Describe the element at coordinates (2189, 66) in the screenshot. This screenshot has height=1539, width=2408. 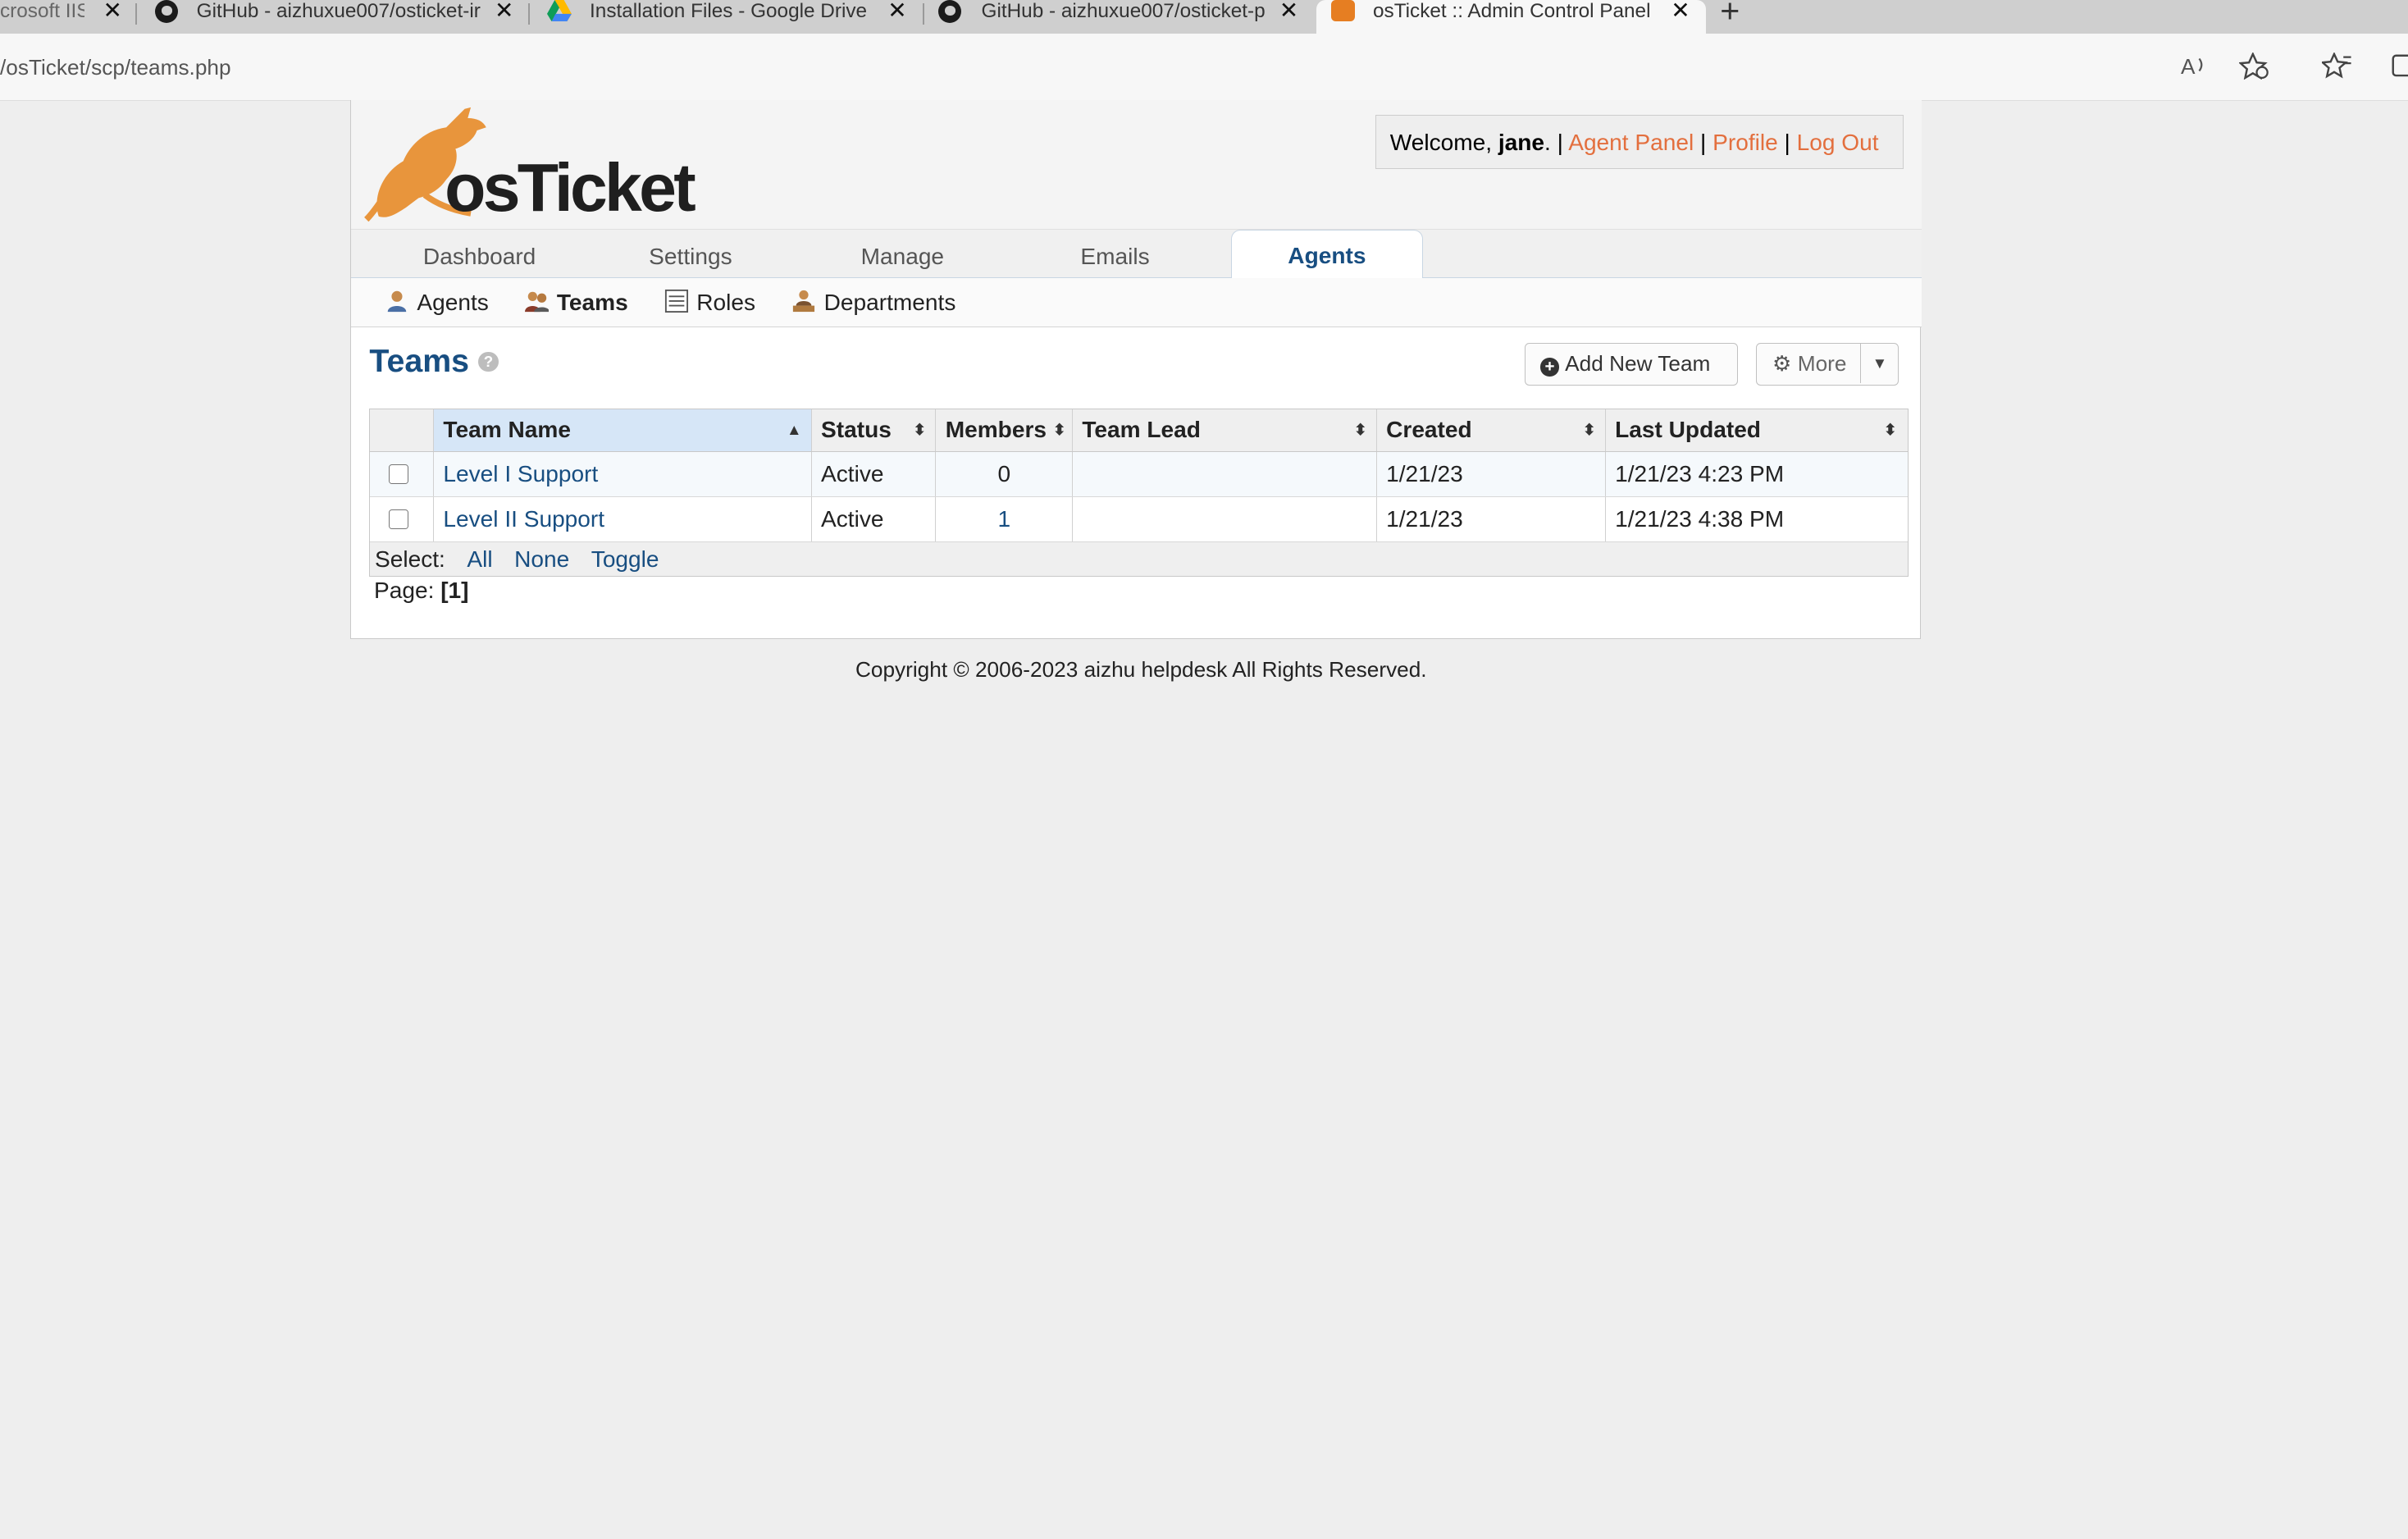
I see `svg-text: A` at that location.